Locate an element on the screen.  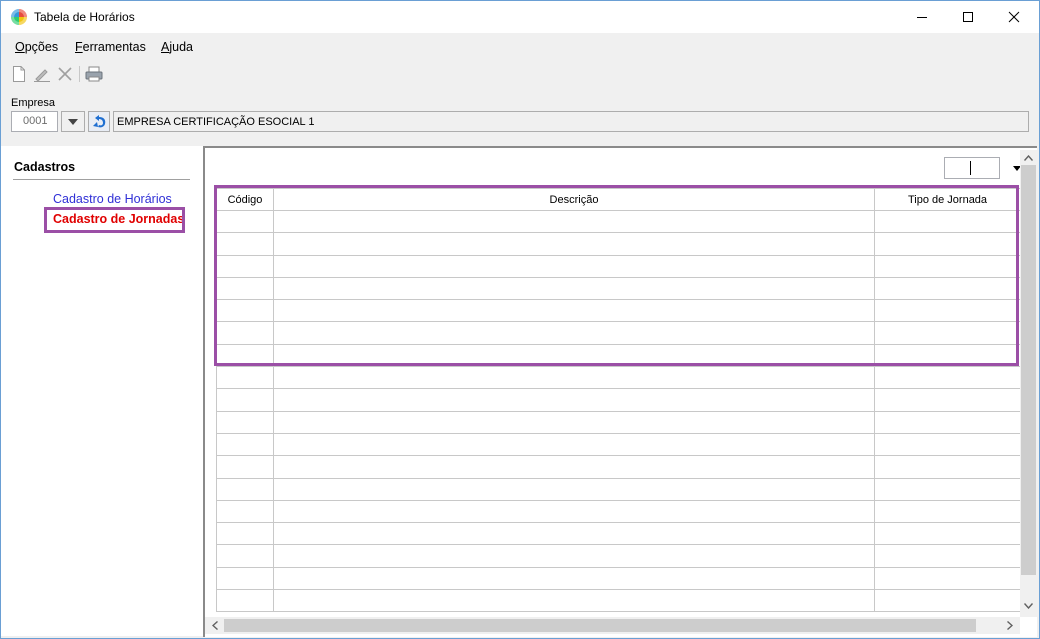
new-document-icon is located at coordinates (19, 74).